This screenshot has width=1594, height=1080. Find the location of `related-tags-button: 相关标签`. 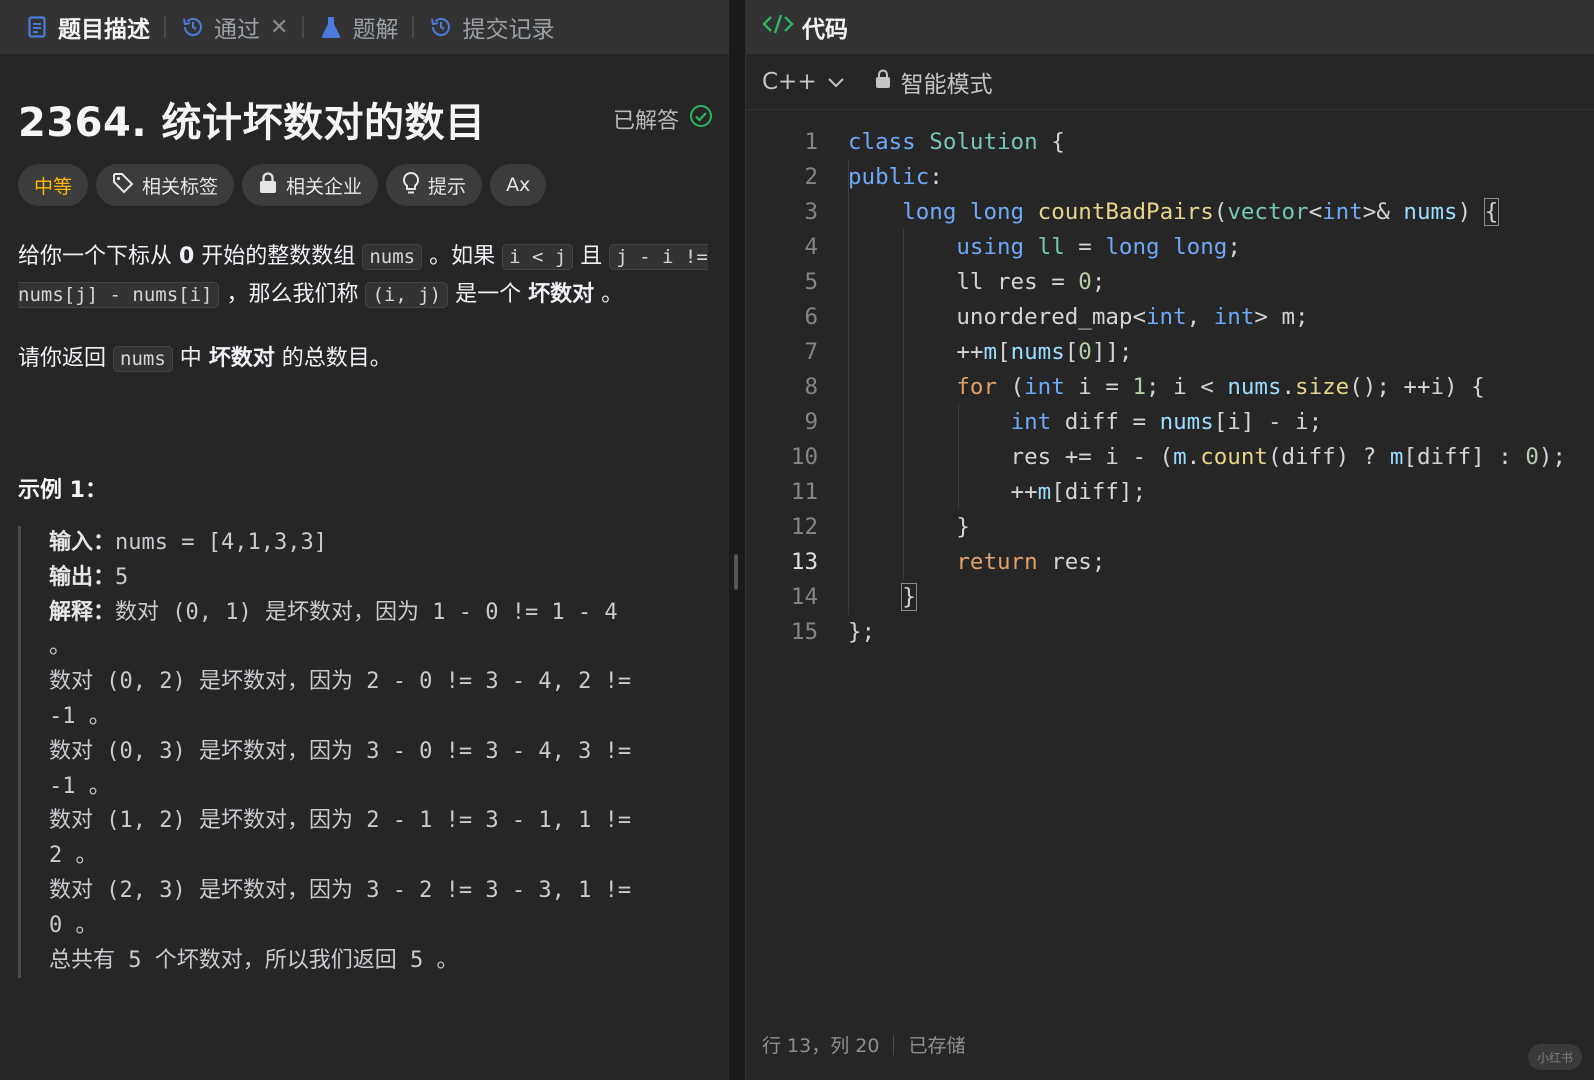

related-tags-button: 相关标签 is located at coordinates (165, 185).